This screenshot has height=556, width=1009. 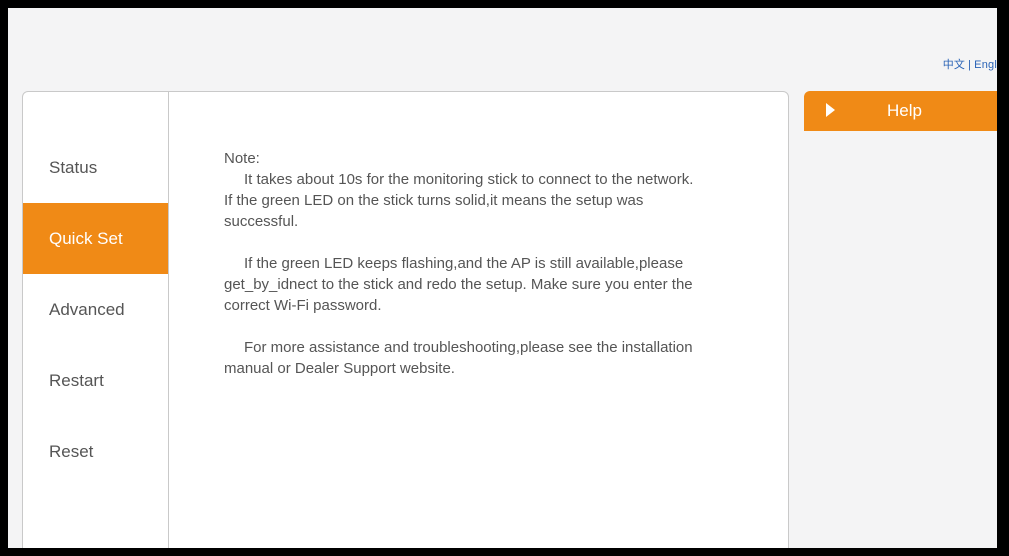 I want to click on language-chinese-link: 中文, so click(x=954, y=65).